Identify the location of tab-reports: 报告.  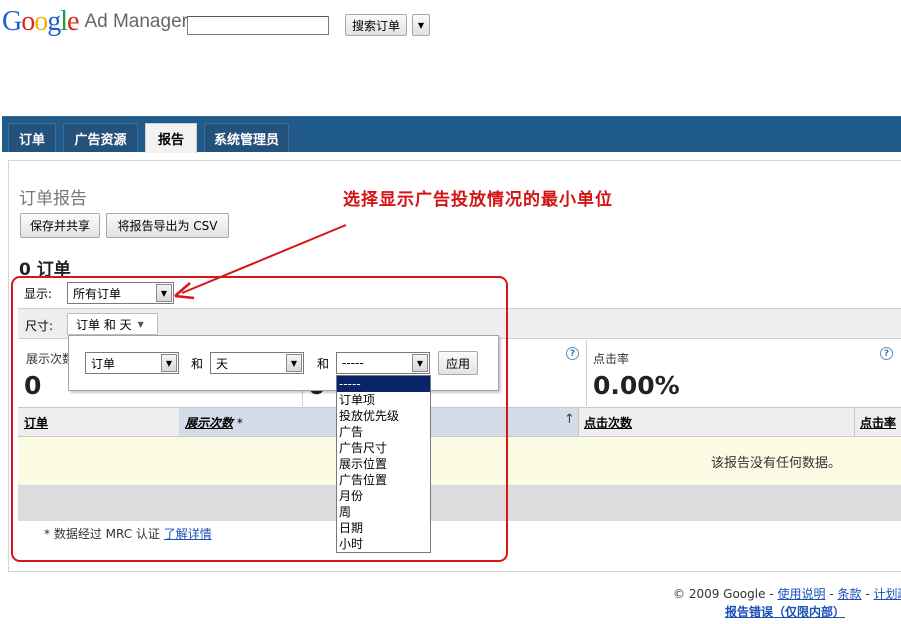
(171, 138).